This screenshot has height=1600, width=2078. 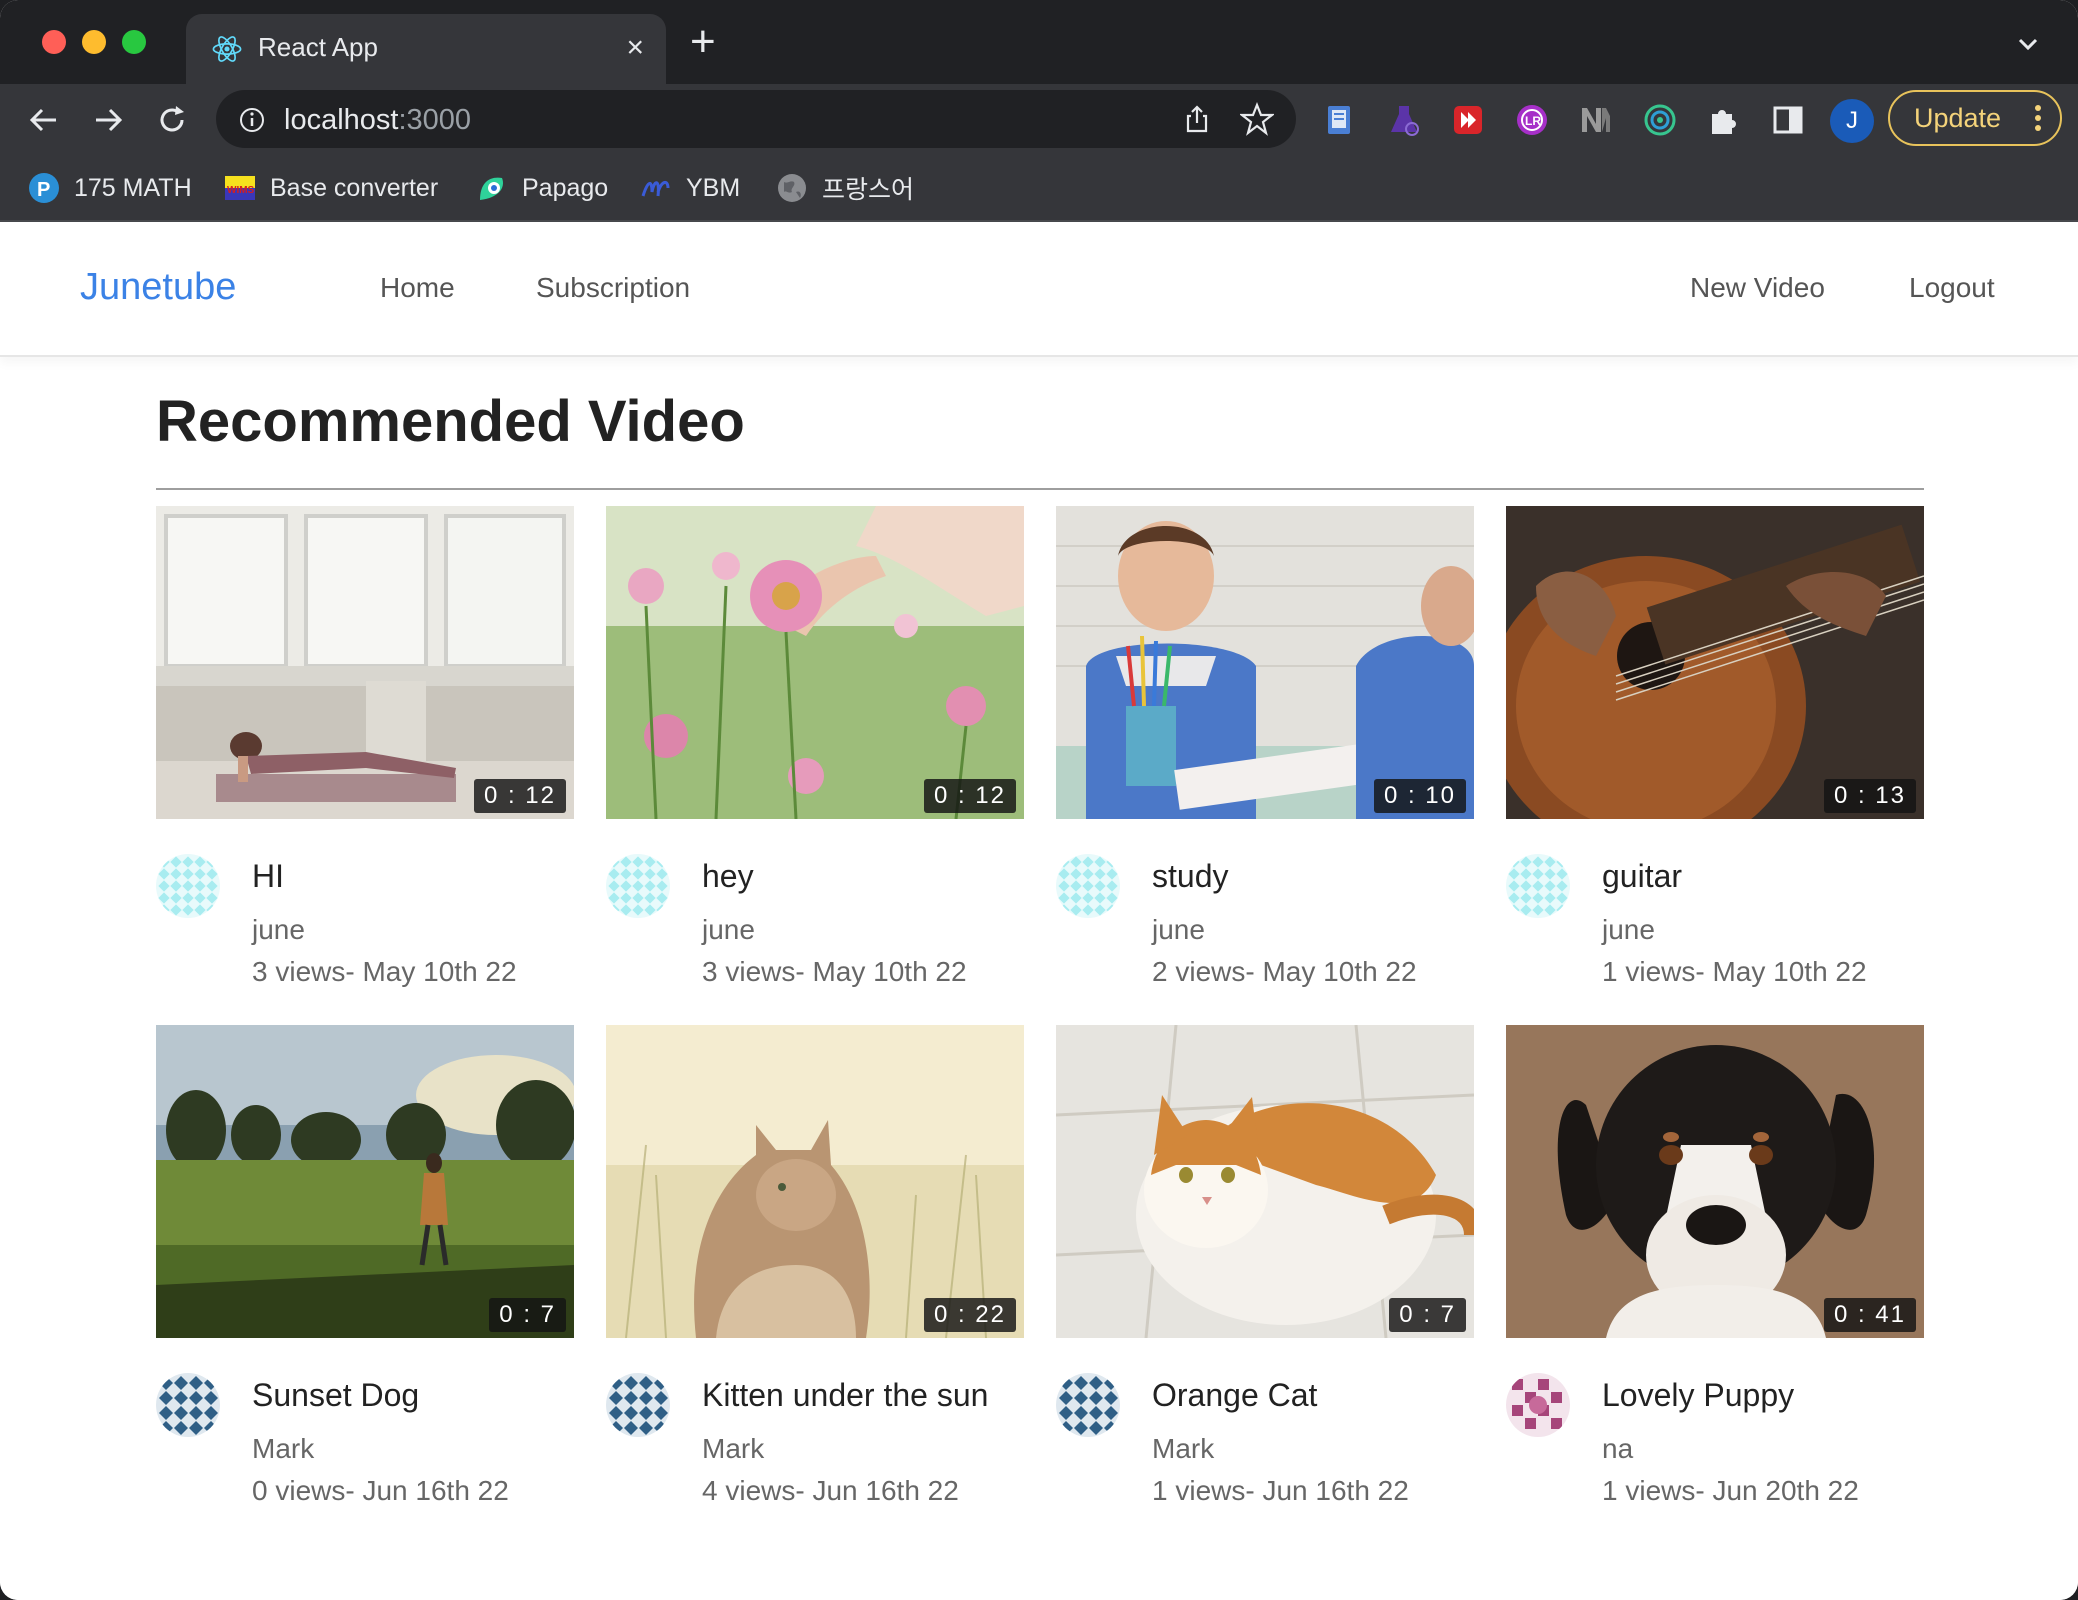 I want to click on video-card: 0 : 10 study june 2 views- May 10th 22, so click(x=1265, y=756).